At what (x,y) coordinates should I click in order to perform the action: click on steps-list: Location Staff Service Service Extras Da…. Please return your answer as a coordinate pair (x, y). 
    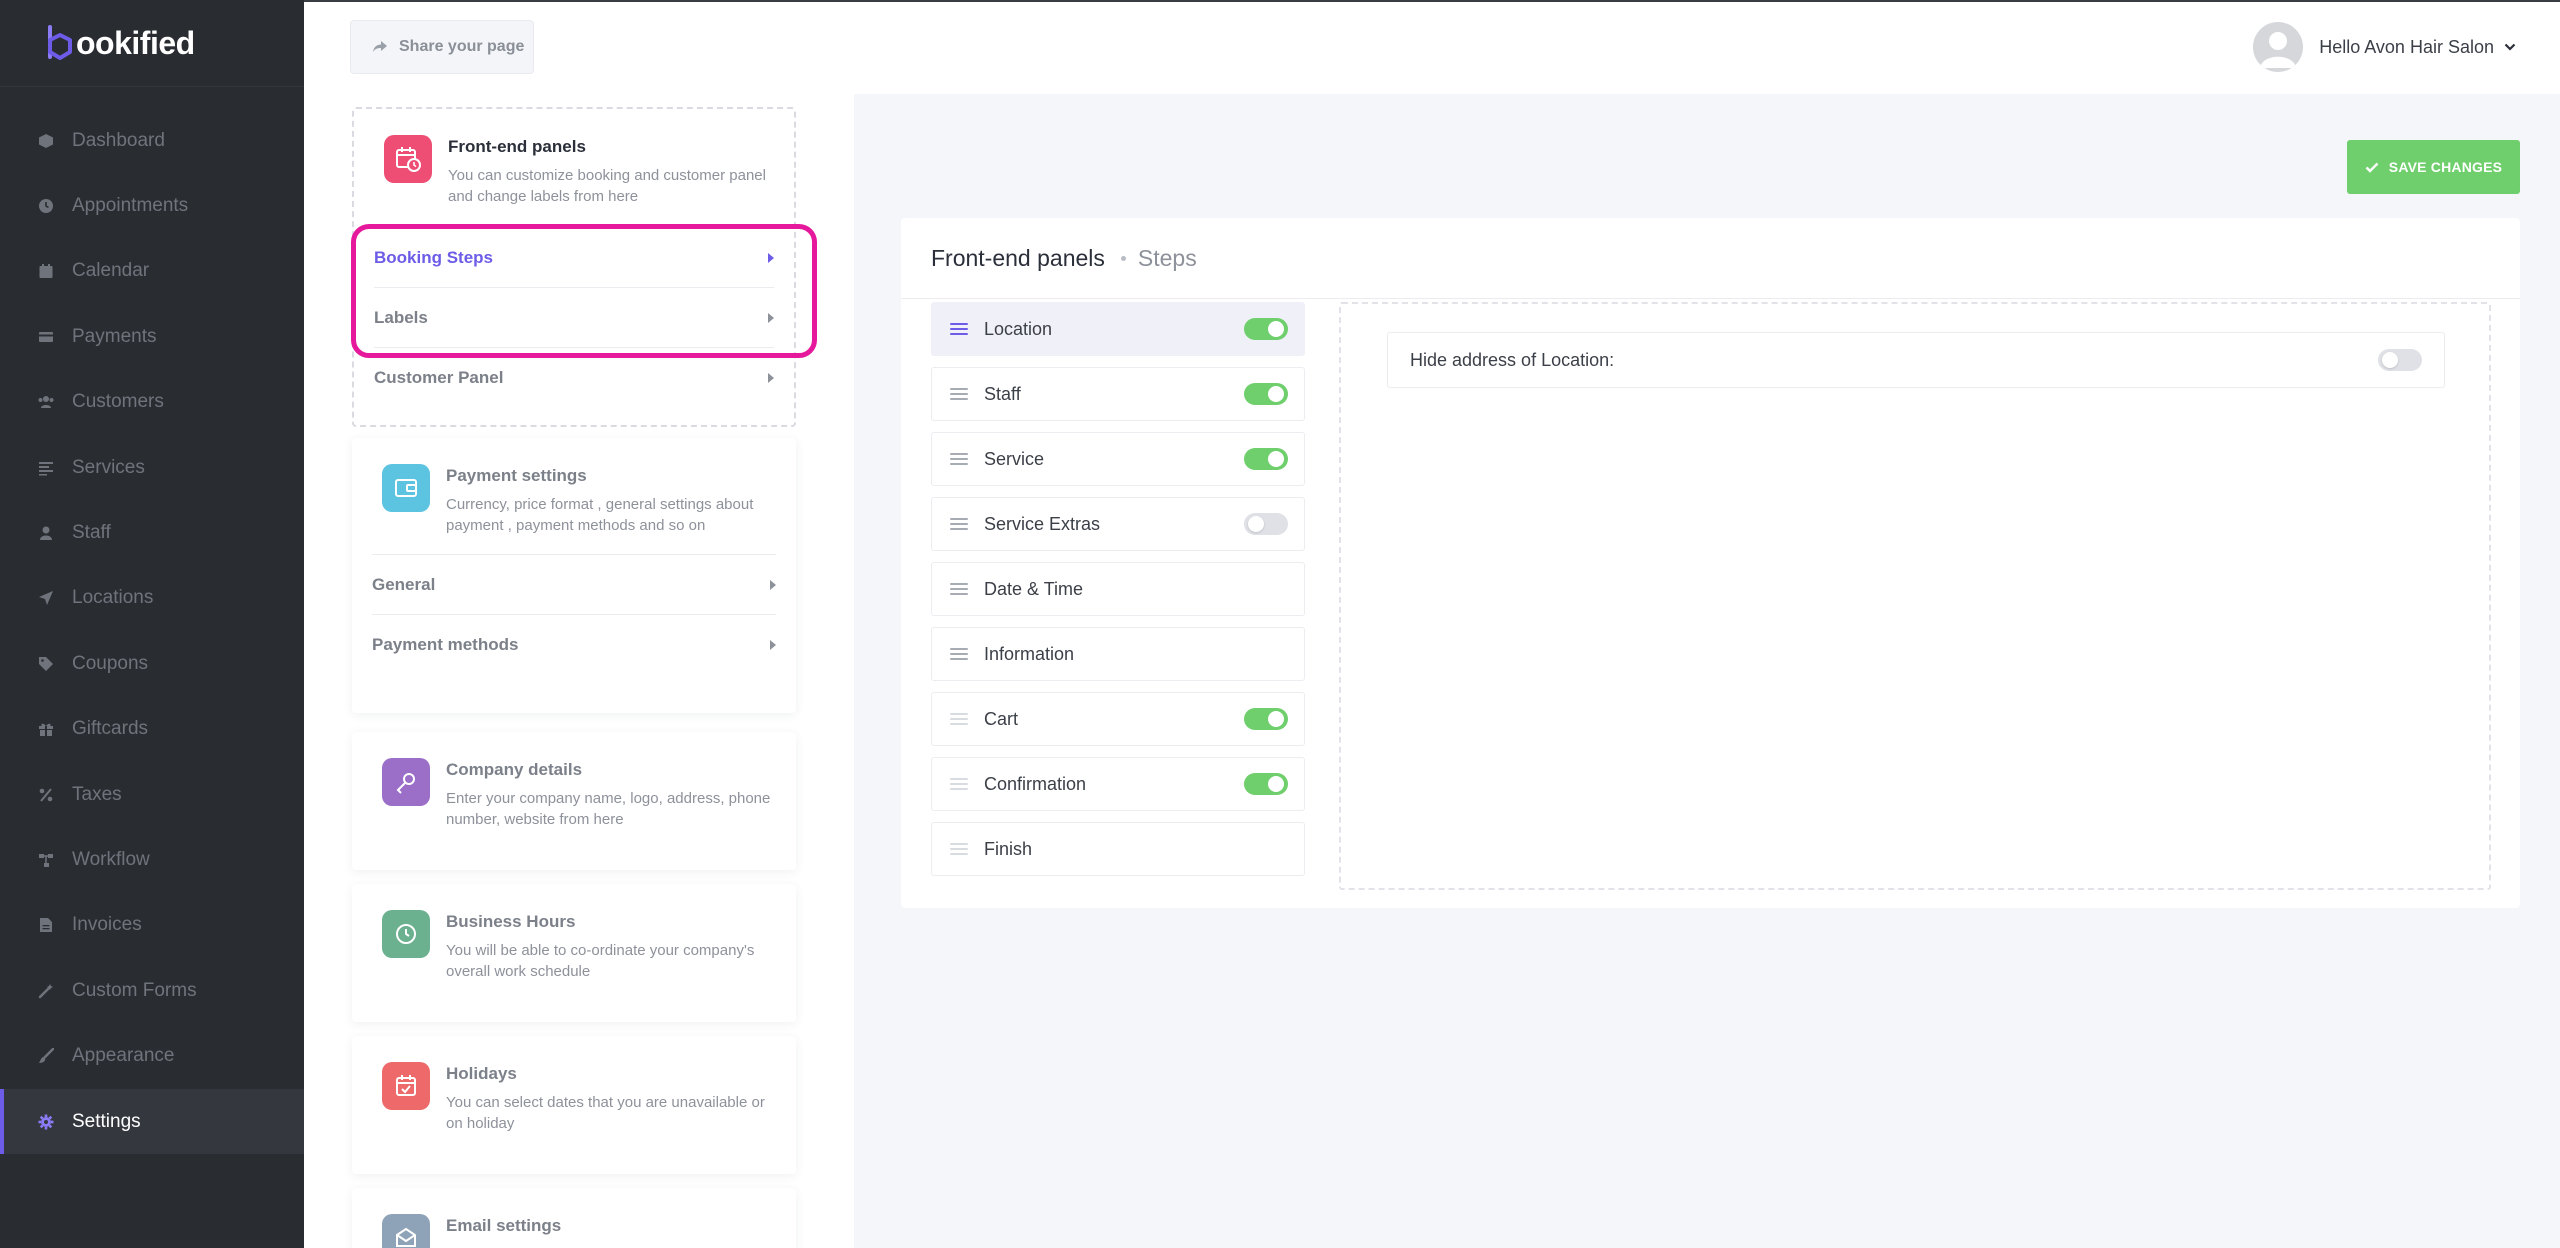
    Looking at the image, I should click on (1118, 589).